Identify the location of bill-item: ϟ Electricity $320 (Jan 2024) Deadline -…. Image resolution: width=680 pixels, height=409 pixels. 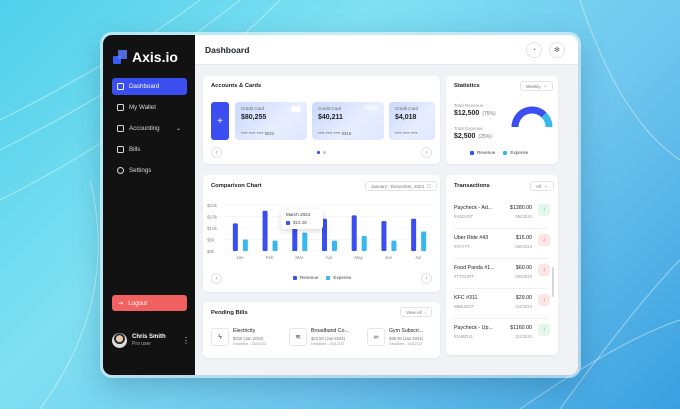
(248, 337).